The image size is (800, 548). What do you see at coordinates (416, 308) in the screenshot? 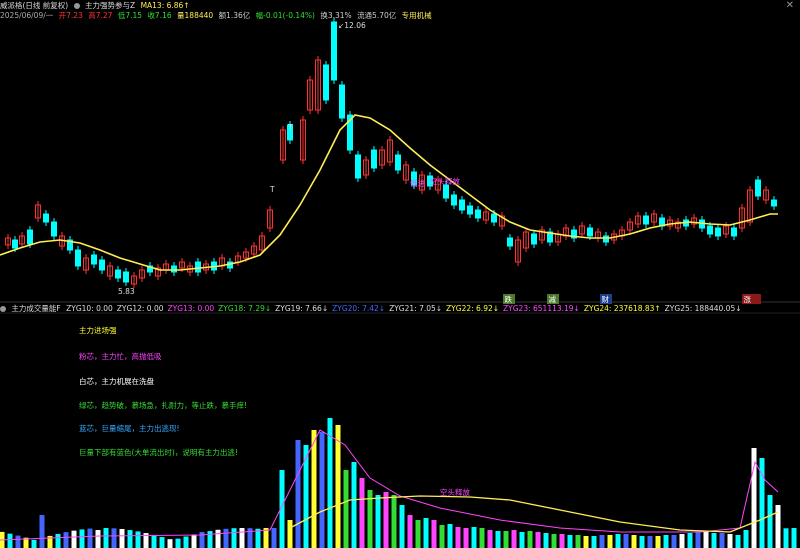
I see `indicator-value: ZYG21: 7.05↓` at bounding box center [416, 308].